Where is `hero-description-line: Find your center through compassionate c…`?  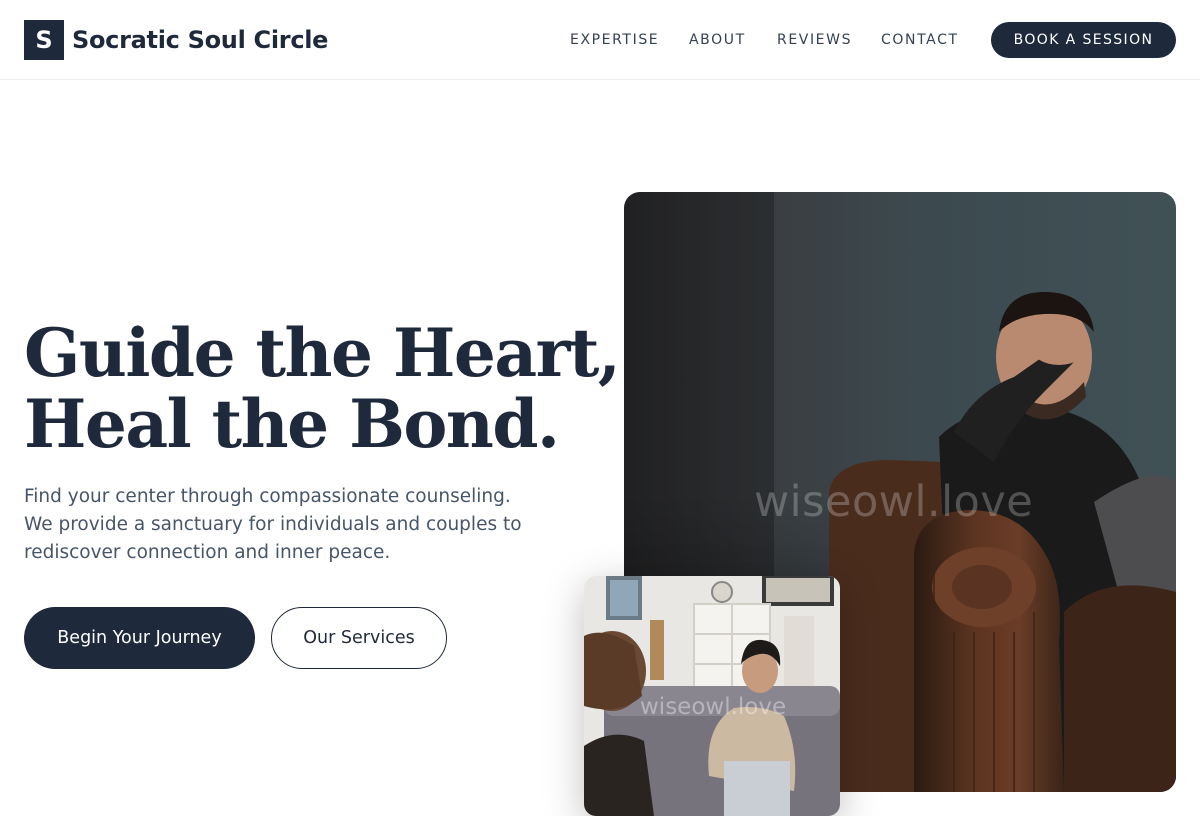
hero-description-line: Find your center through compassionate c… is located at coordinates (267, 496).